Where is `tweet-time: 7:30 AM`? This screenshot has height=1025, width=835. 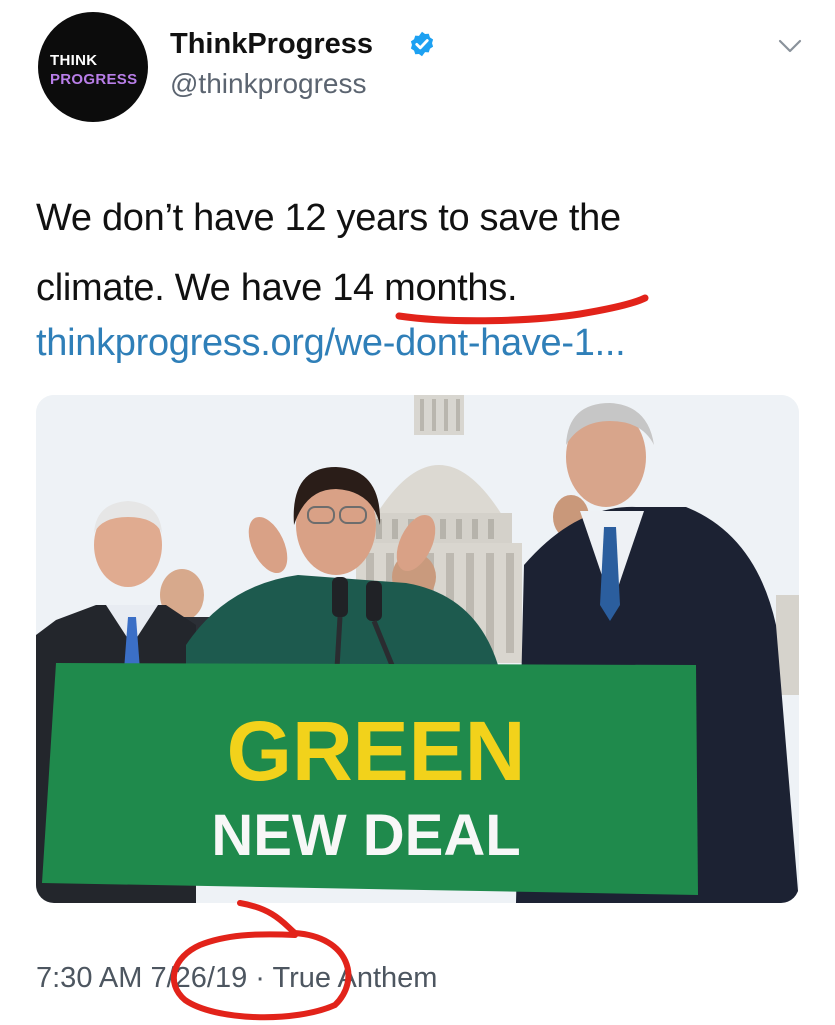 tweet-time: 7:30 AM is located at coordinates (89, 978).